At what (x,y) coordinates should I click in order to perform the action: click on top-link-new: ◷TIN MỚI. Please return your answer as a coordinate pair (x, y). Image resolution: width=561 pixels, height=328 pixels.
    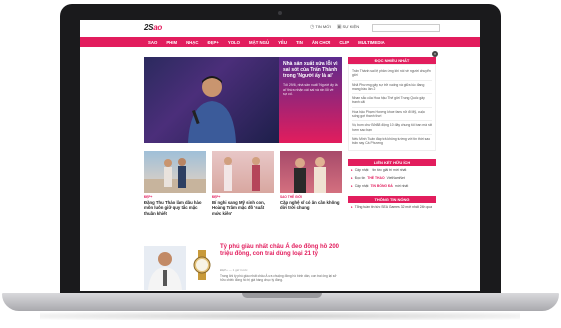
    Looking at the image, I should click on (320, 27).